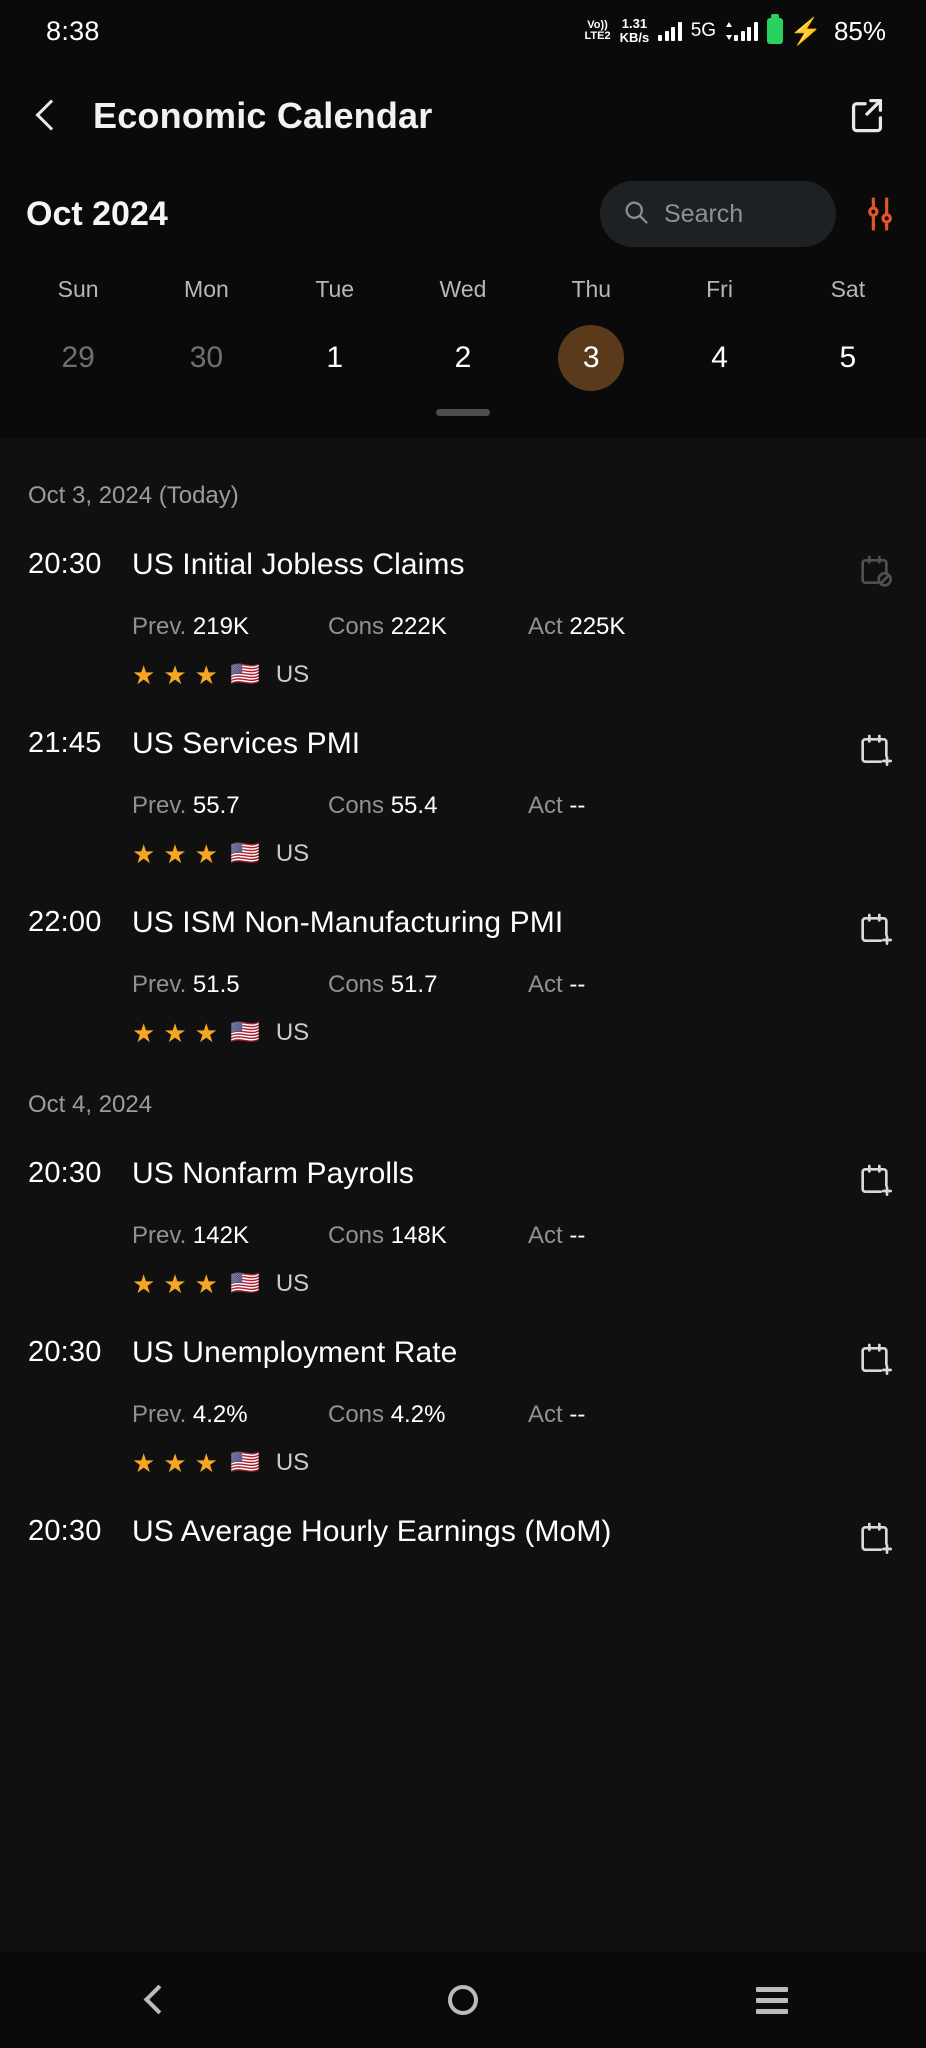  What do you see at coordinates (463, 2000) in the screenshot?
I see `nav-home-button` at bounding box center [463, 2000].